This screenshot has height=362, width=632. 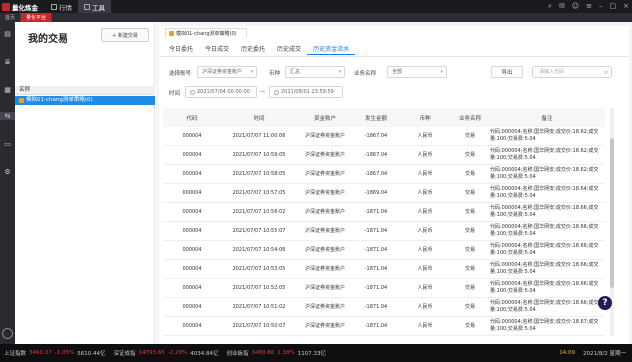 I want to click on menu-icon: ≡, so click(x=589, y=6).